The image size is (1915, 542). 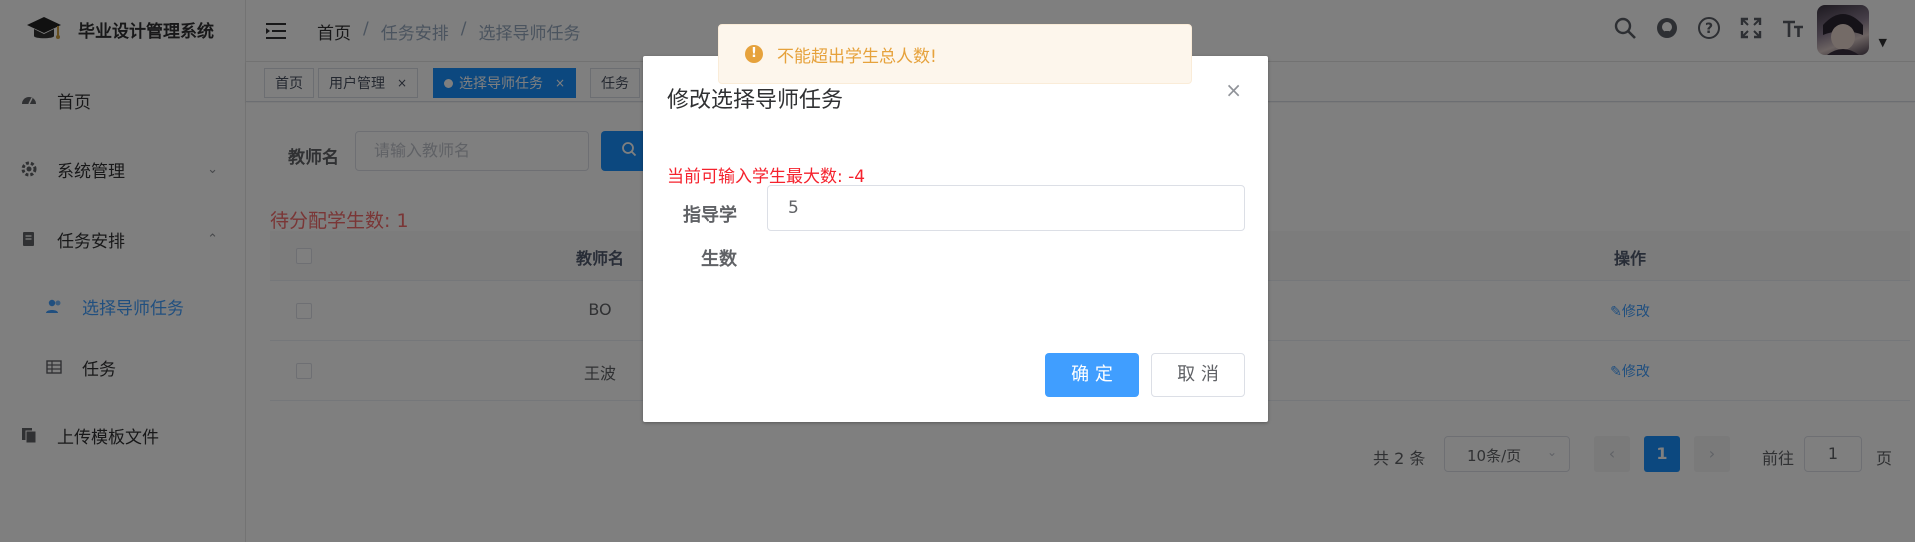 What do you see at coordinates (857, 56) in the screenshot?
I see `warning-text: 不能超出学生总人数!` at bounding box center [857, 56].